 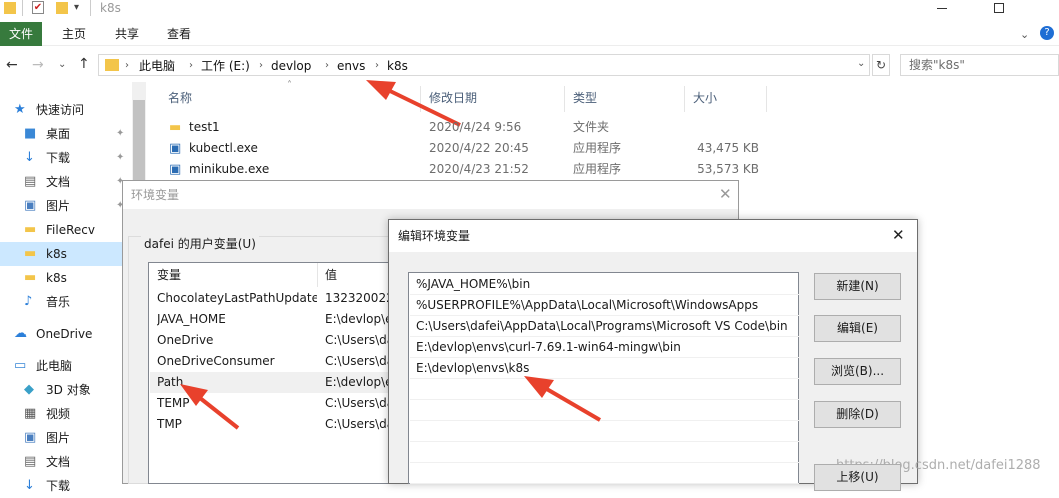 I want to click on file-type: 应用程序, so click(x=597, y=169).